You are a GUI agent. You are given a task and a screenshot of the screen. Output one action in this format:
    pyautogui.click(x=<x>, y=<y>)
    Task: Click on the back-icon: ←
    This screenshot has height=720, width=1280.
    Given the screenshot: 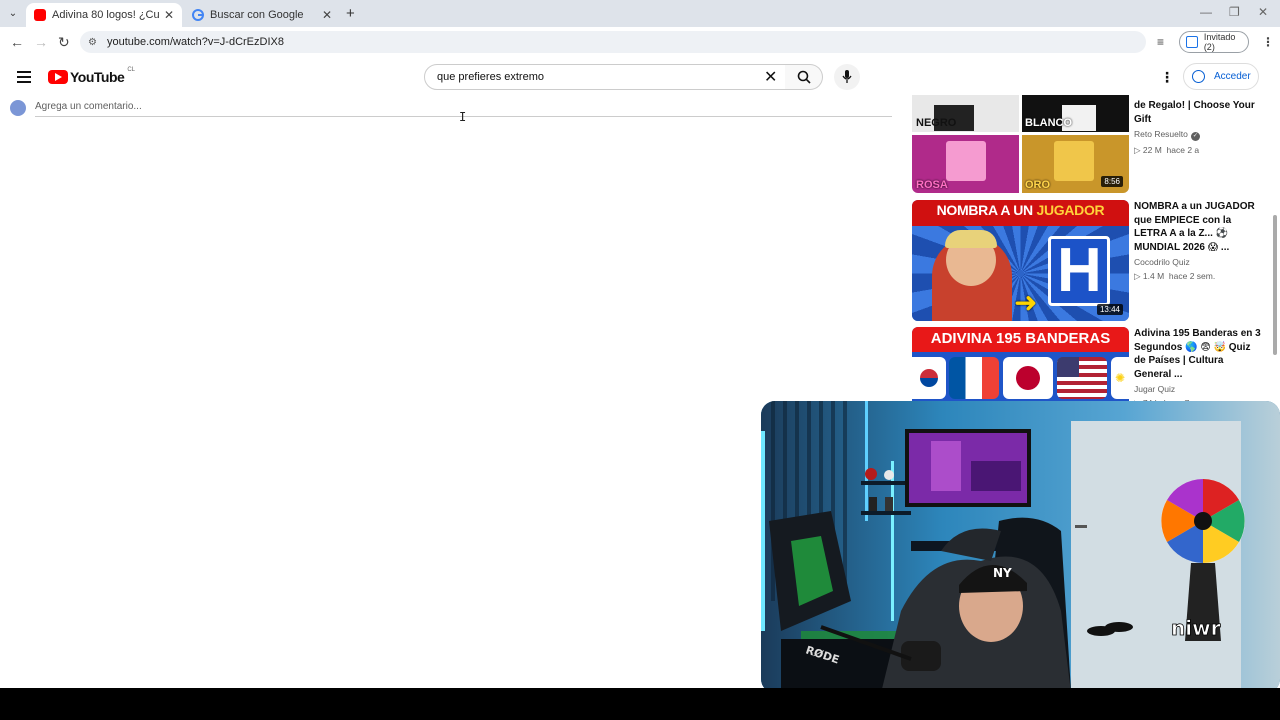 What is the action you would take?
    pyautogui.click(x=17, y=42)
    